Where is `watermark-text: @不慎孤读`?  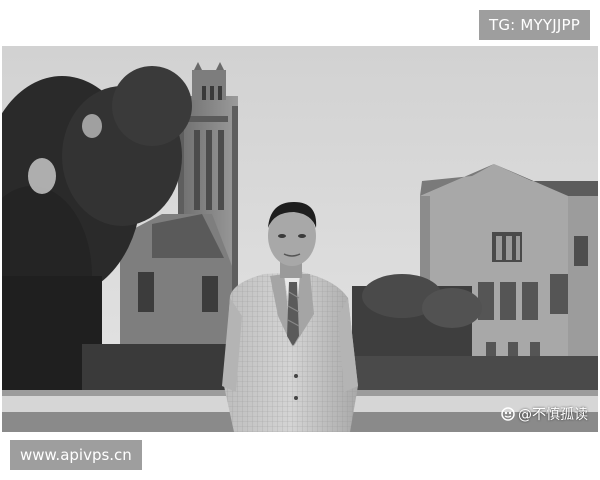
watermark-text: @不慎孤读 is located at coordinates (553, 415).